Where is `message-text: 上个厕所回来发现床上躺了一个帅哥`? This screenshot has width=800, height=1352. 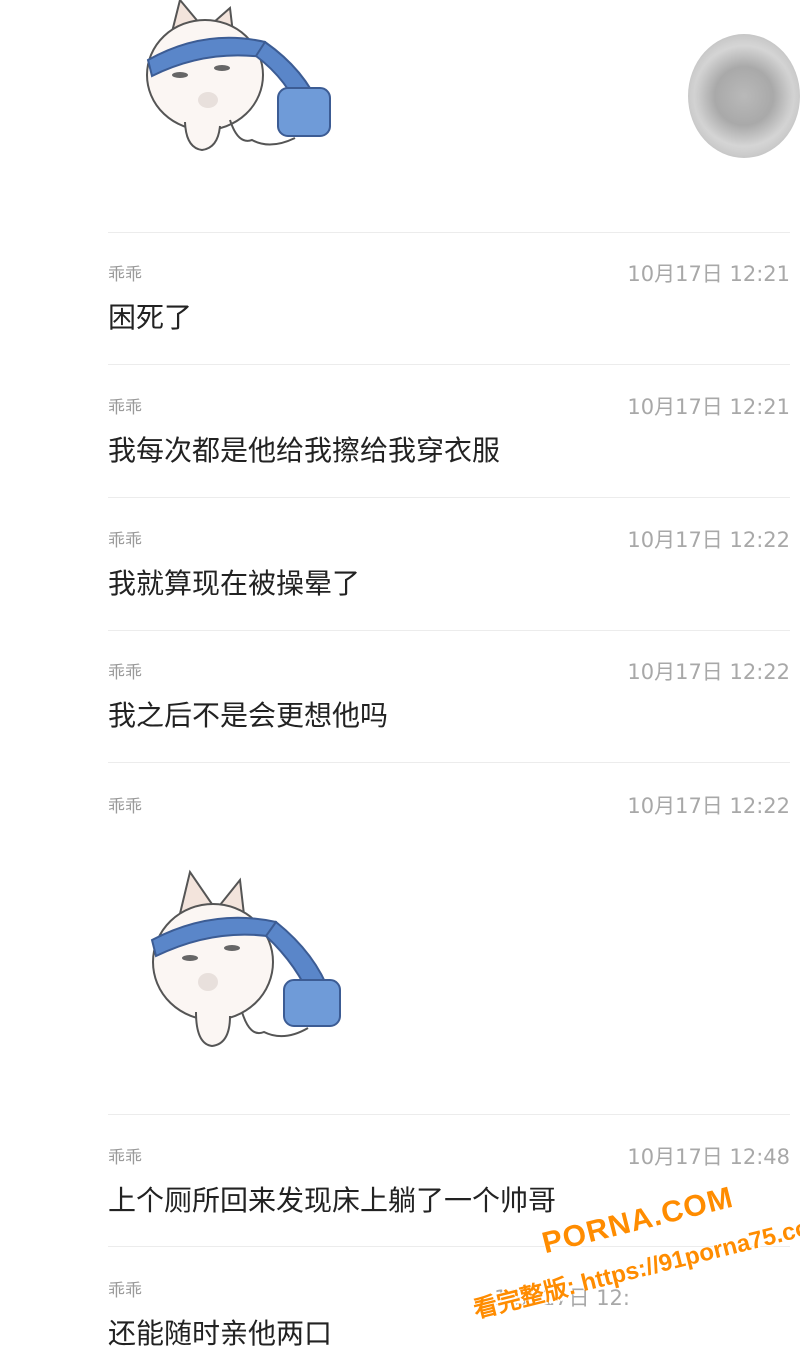
message-text: 上个厕所回来发现床上躺了一个帅哥 is located at coordinates (332, 1200).